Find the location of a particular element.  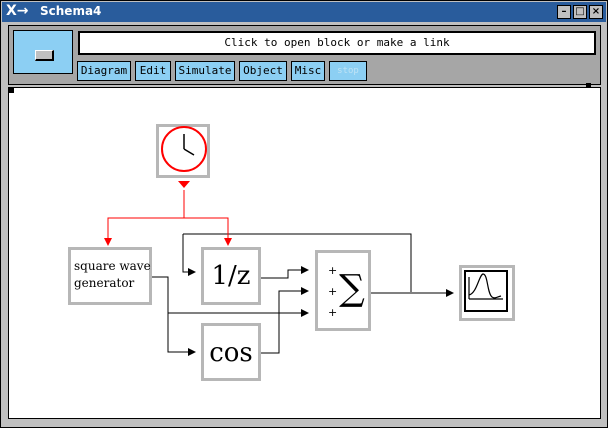

regular-links is located at coordinates (303, 294).